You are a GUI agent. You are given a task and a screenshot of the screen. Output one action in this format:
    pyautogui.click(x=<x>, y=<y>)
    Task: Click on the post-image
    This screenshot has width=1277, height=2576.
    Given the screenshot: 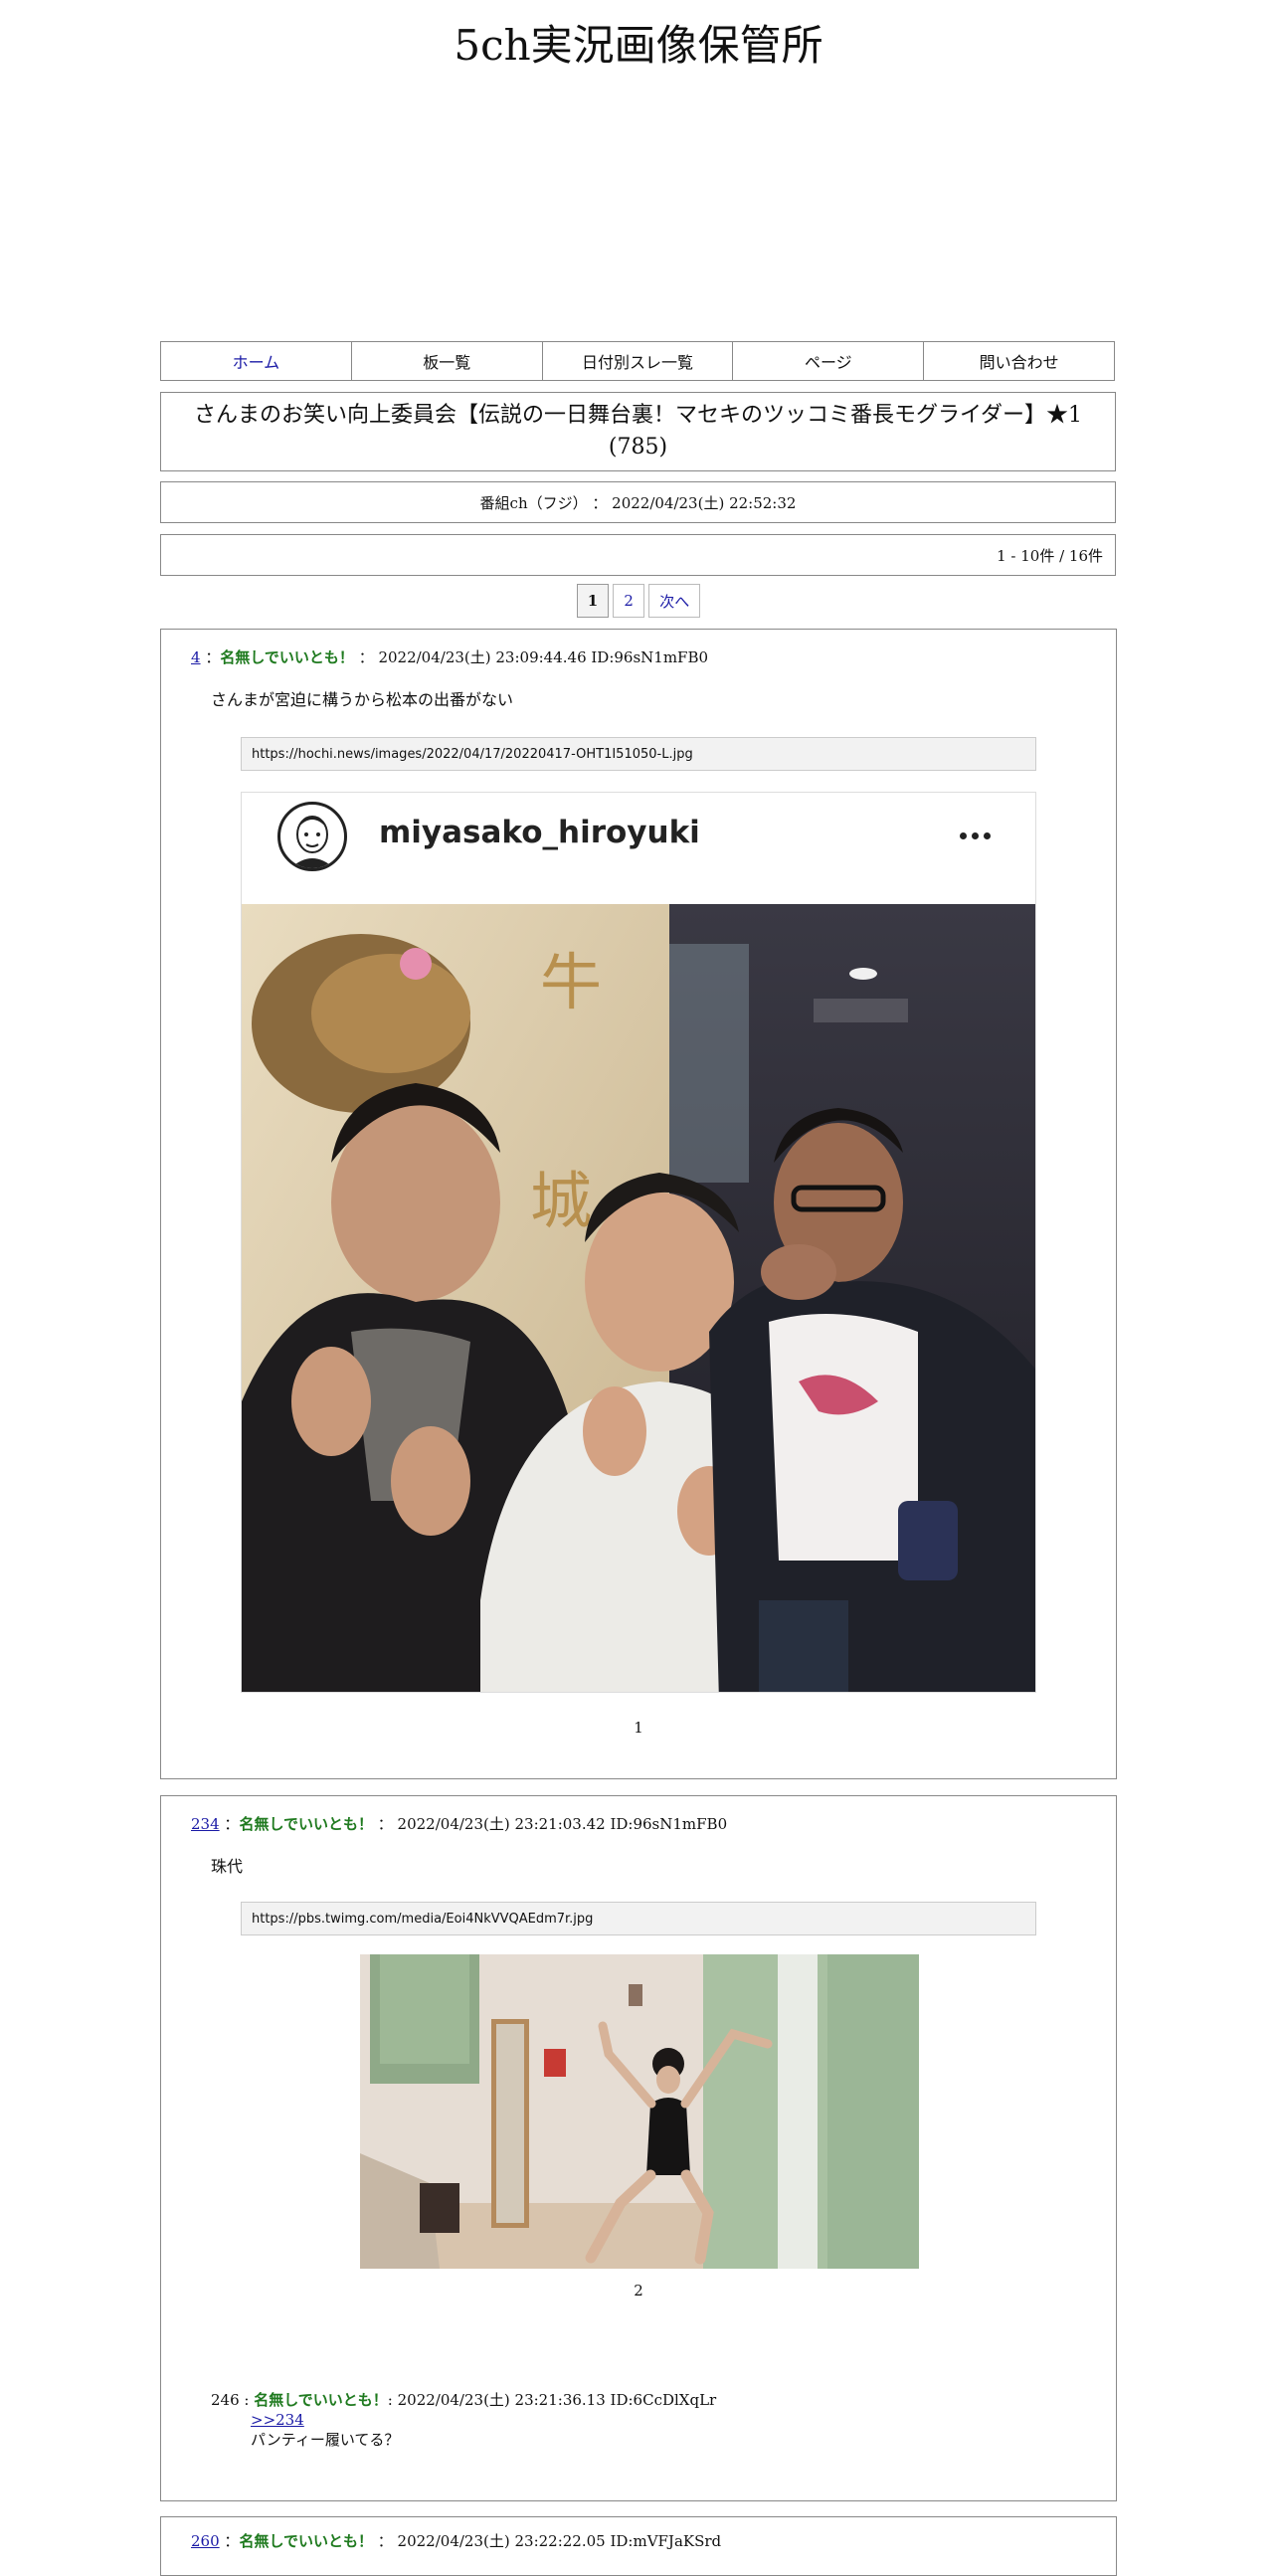 What is the action you would take?
    pyautogui.click(x=639, y=2111)
    